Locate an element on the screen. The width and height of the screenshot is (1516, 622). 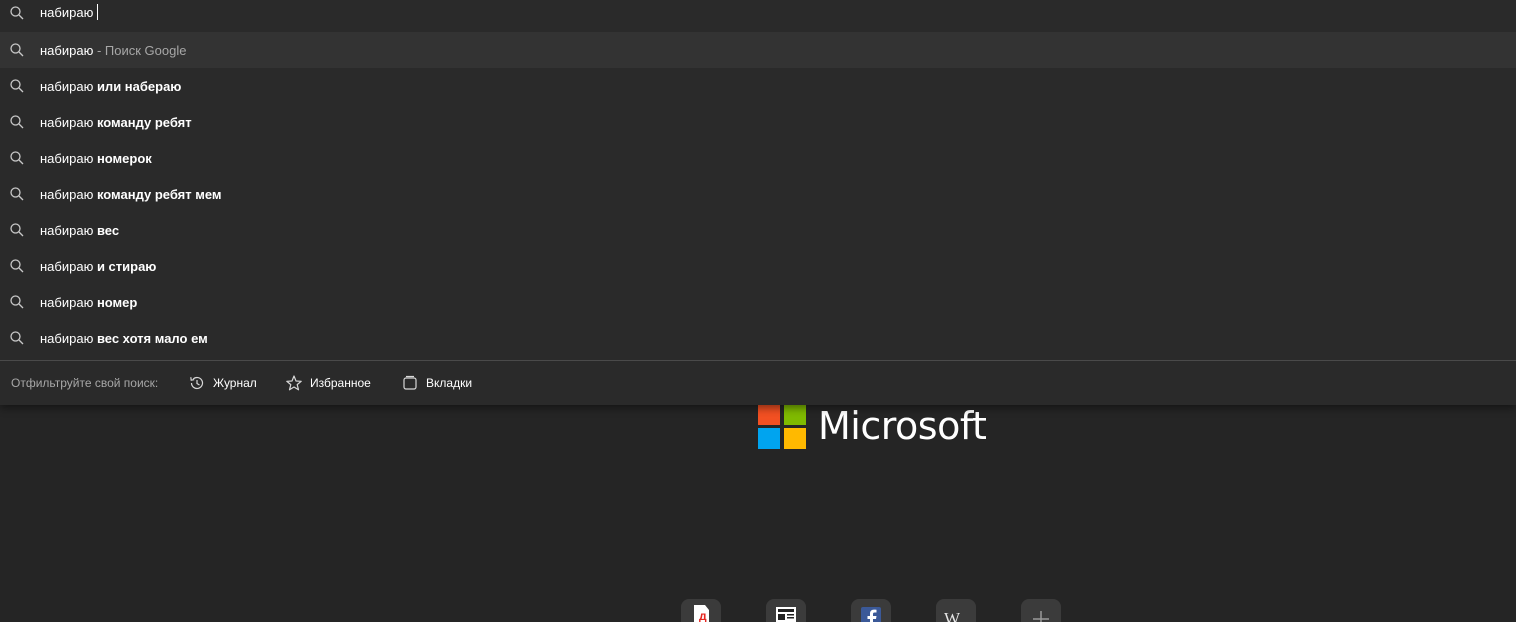
suggestion-item: набираю команду ребят is located at coordinates (758, 122).